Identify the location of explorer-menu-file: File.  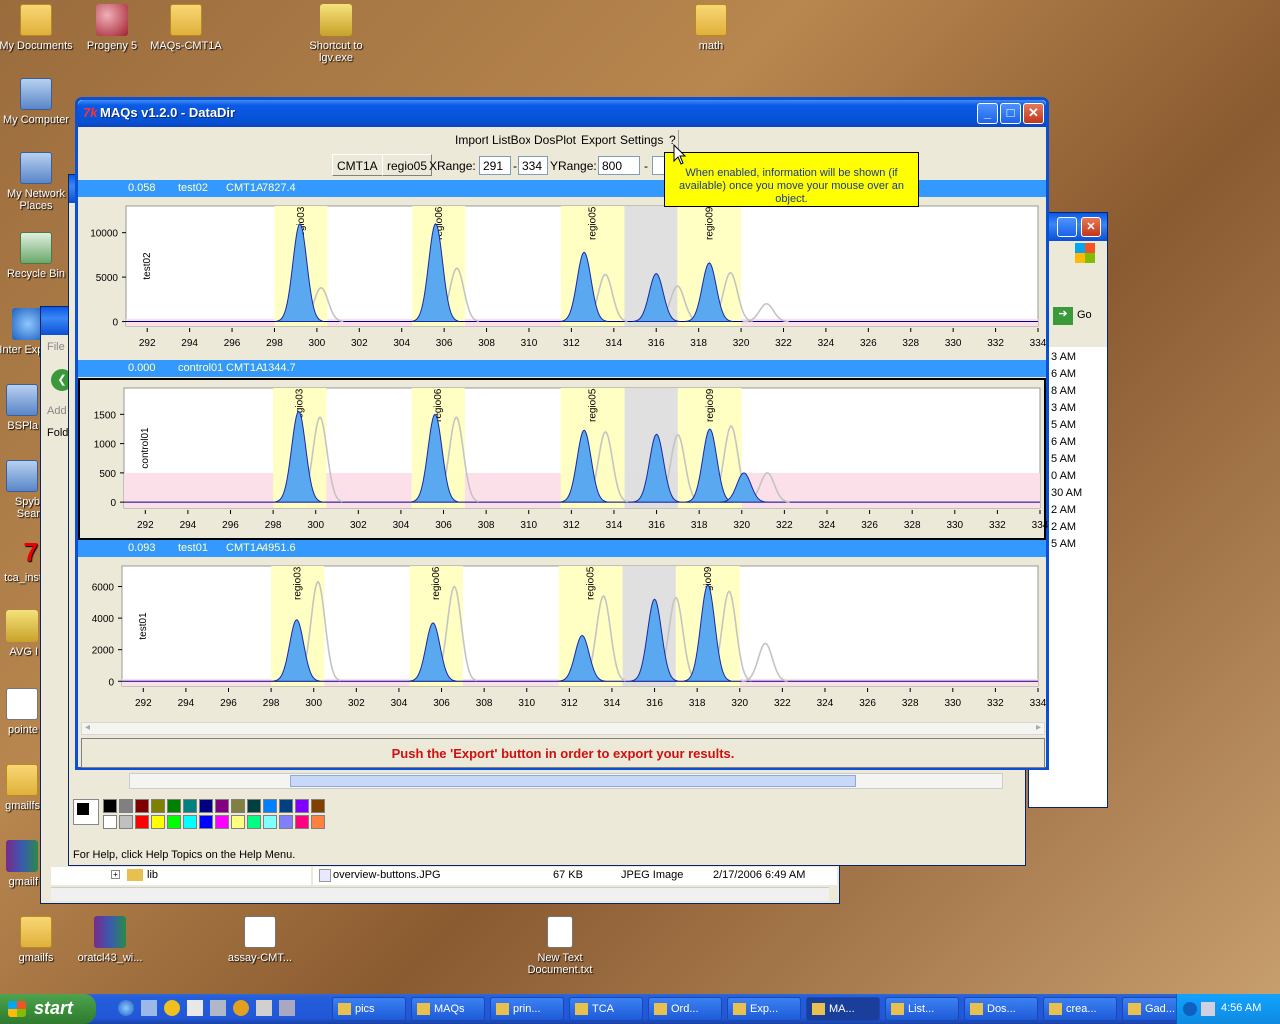
(56, 347).